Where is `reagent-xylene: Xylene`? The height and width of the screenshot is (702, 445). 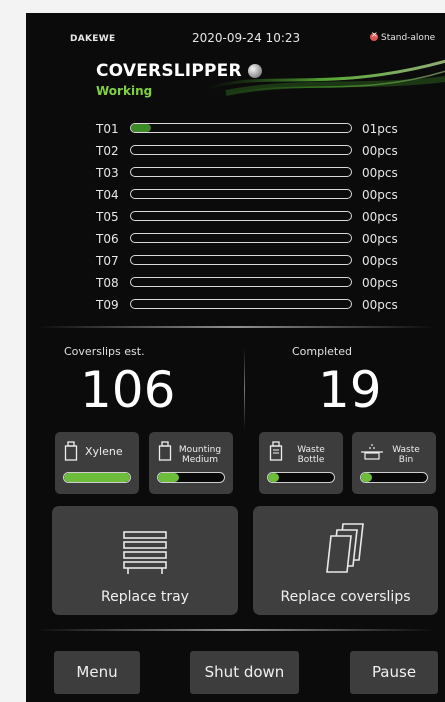 reagent-xylene: Xylene is located at coordinates (97, 463).